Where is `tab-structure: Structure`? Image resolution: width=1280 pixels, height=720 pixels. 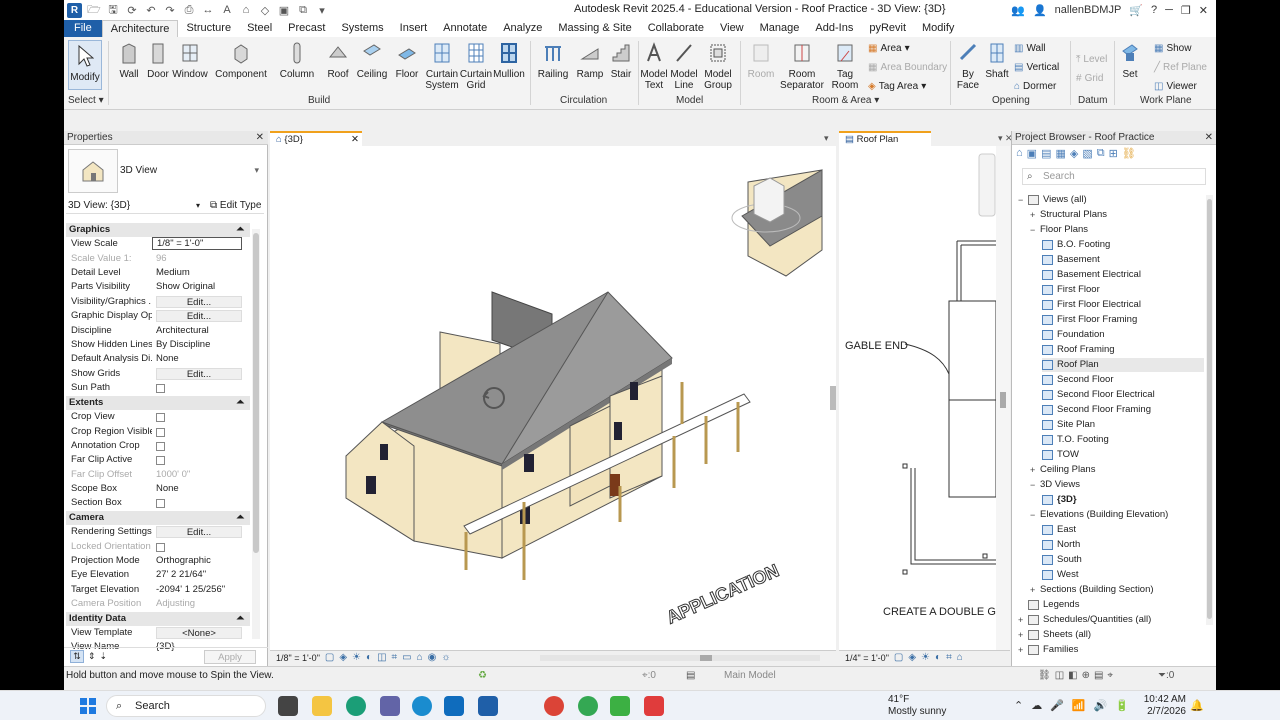 tab-structure: Structure is located at coordinates (208, 28).